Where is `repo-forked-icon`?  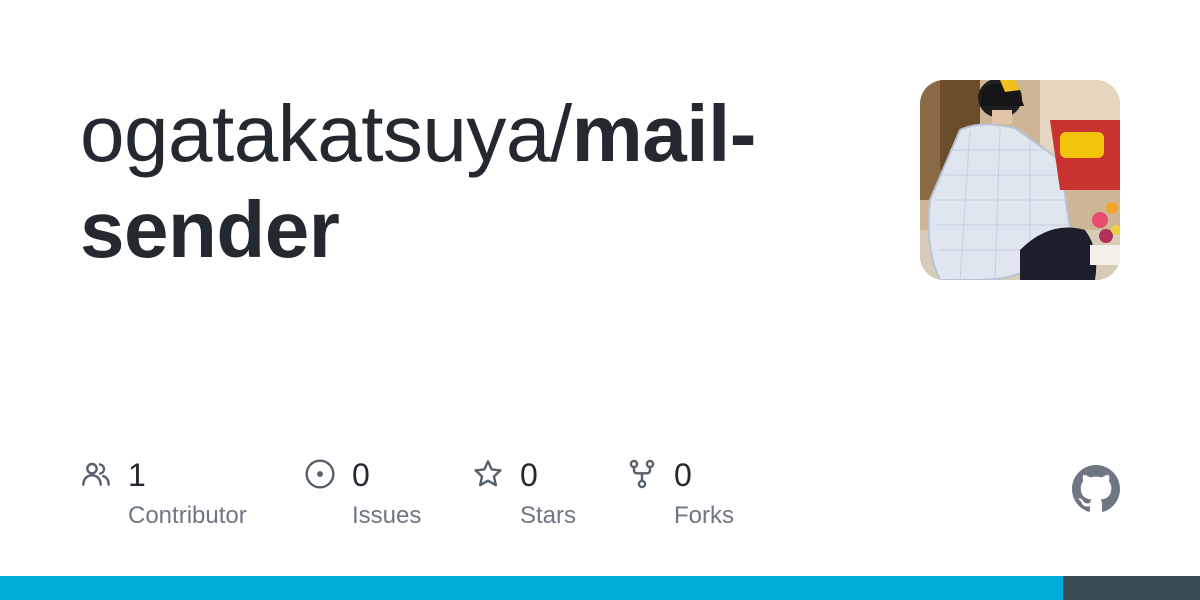 repo-forked-icon is located at coordinates (642, 474).